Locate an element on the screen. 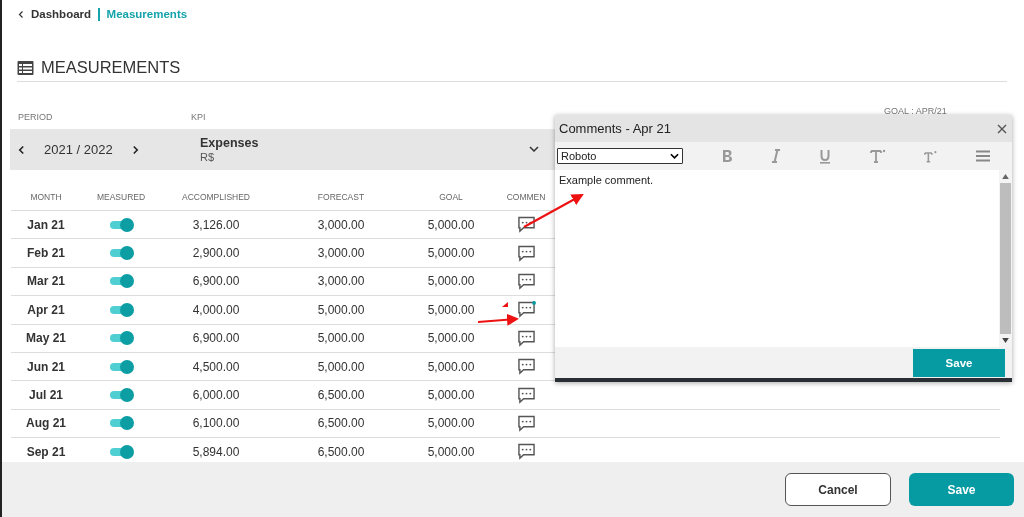  bold-icon is located at coordinates (727, 156).